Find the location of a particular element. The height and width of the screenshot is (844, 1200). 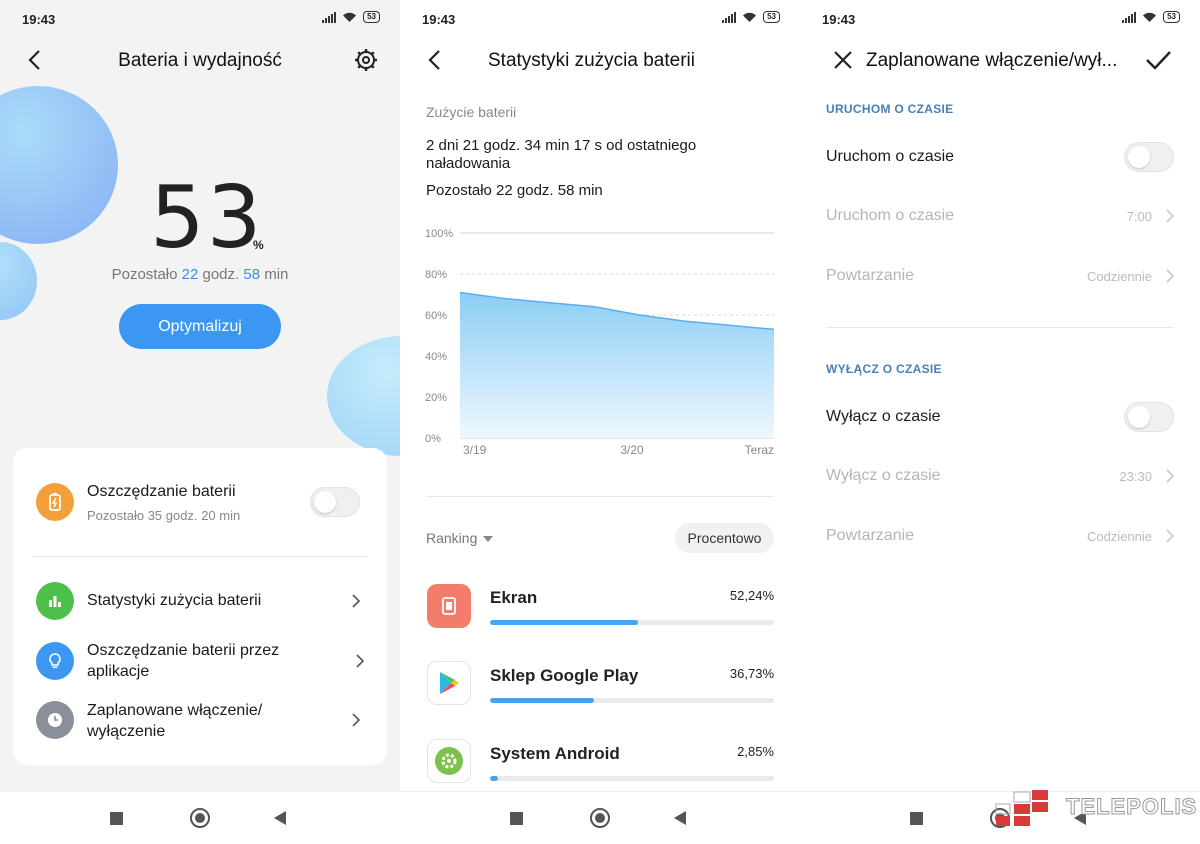

battery-saver-icon is located at coordinates (55, 502).